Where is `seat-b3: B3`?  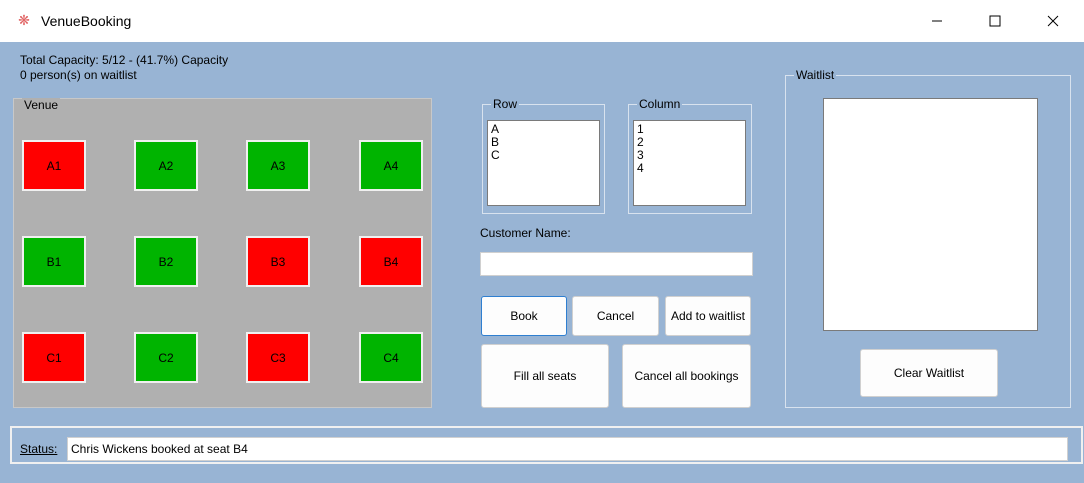
seat-b3: B3 is located at coordinates (278, 261).